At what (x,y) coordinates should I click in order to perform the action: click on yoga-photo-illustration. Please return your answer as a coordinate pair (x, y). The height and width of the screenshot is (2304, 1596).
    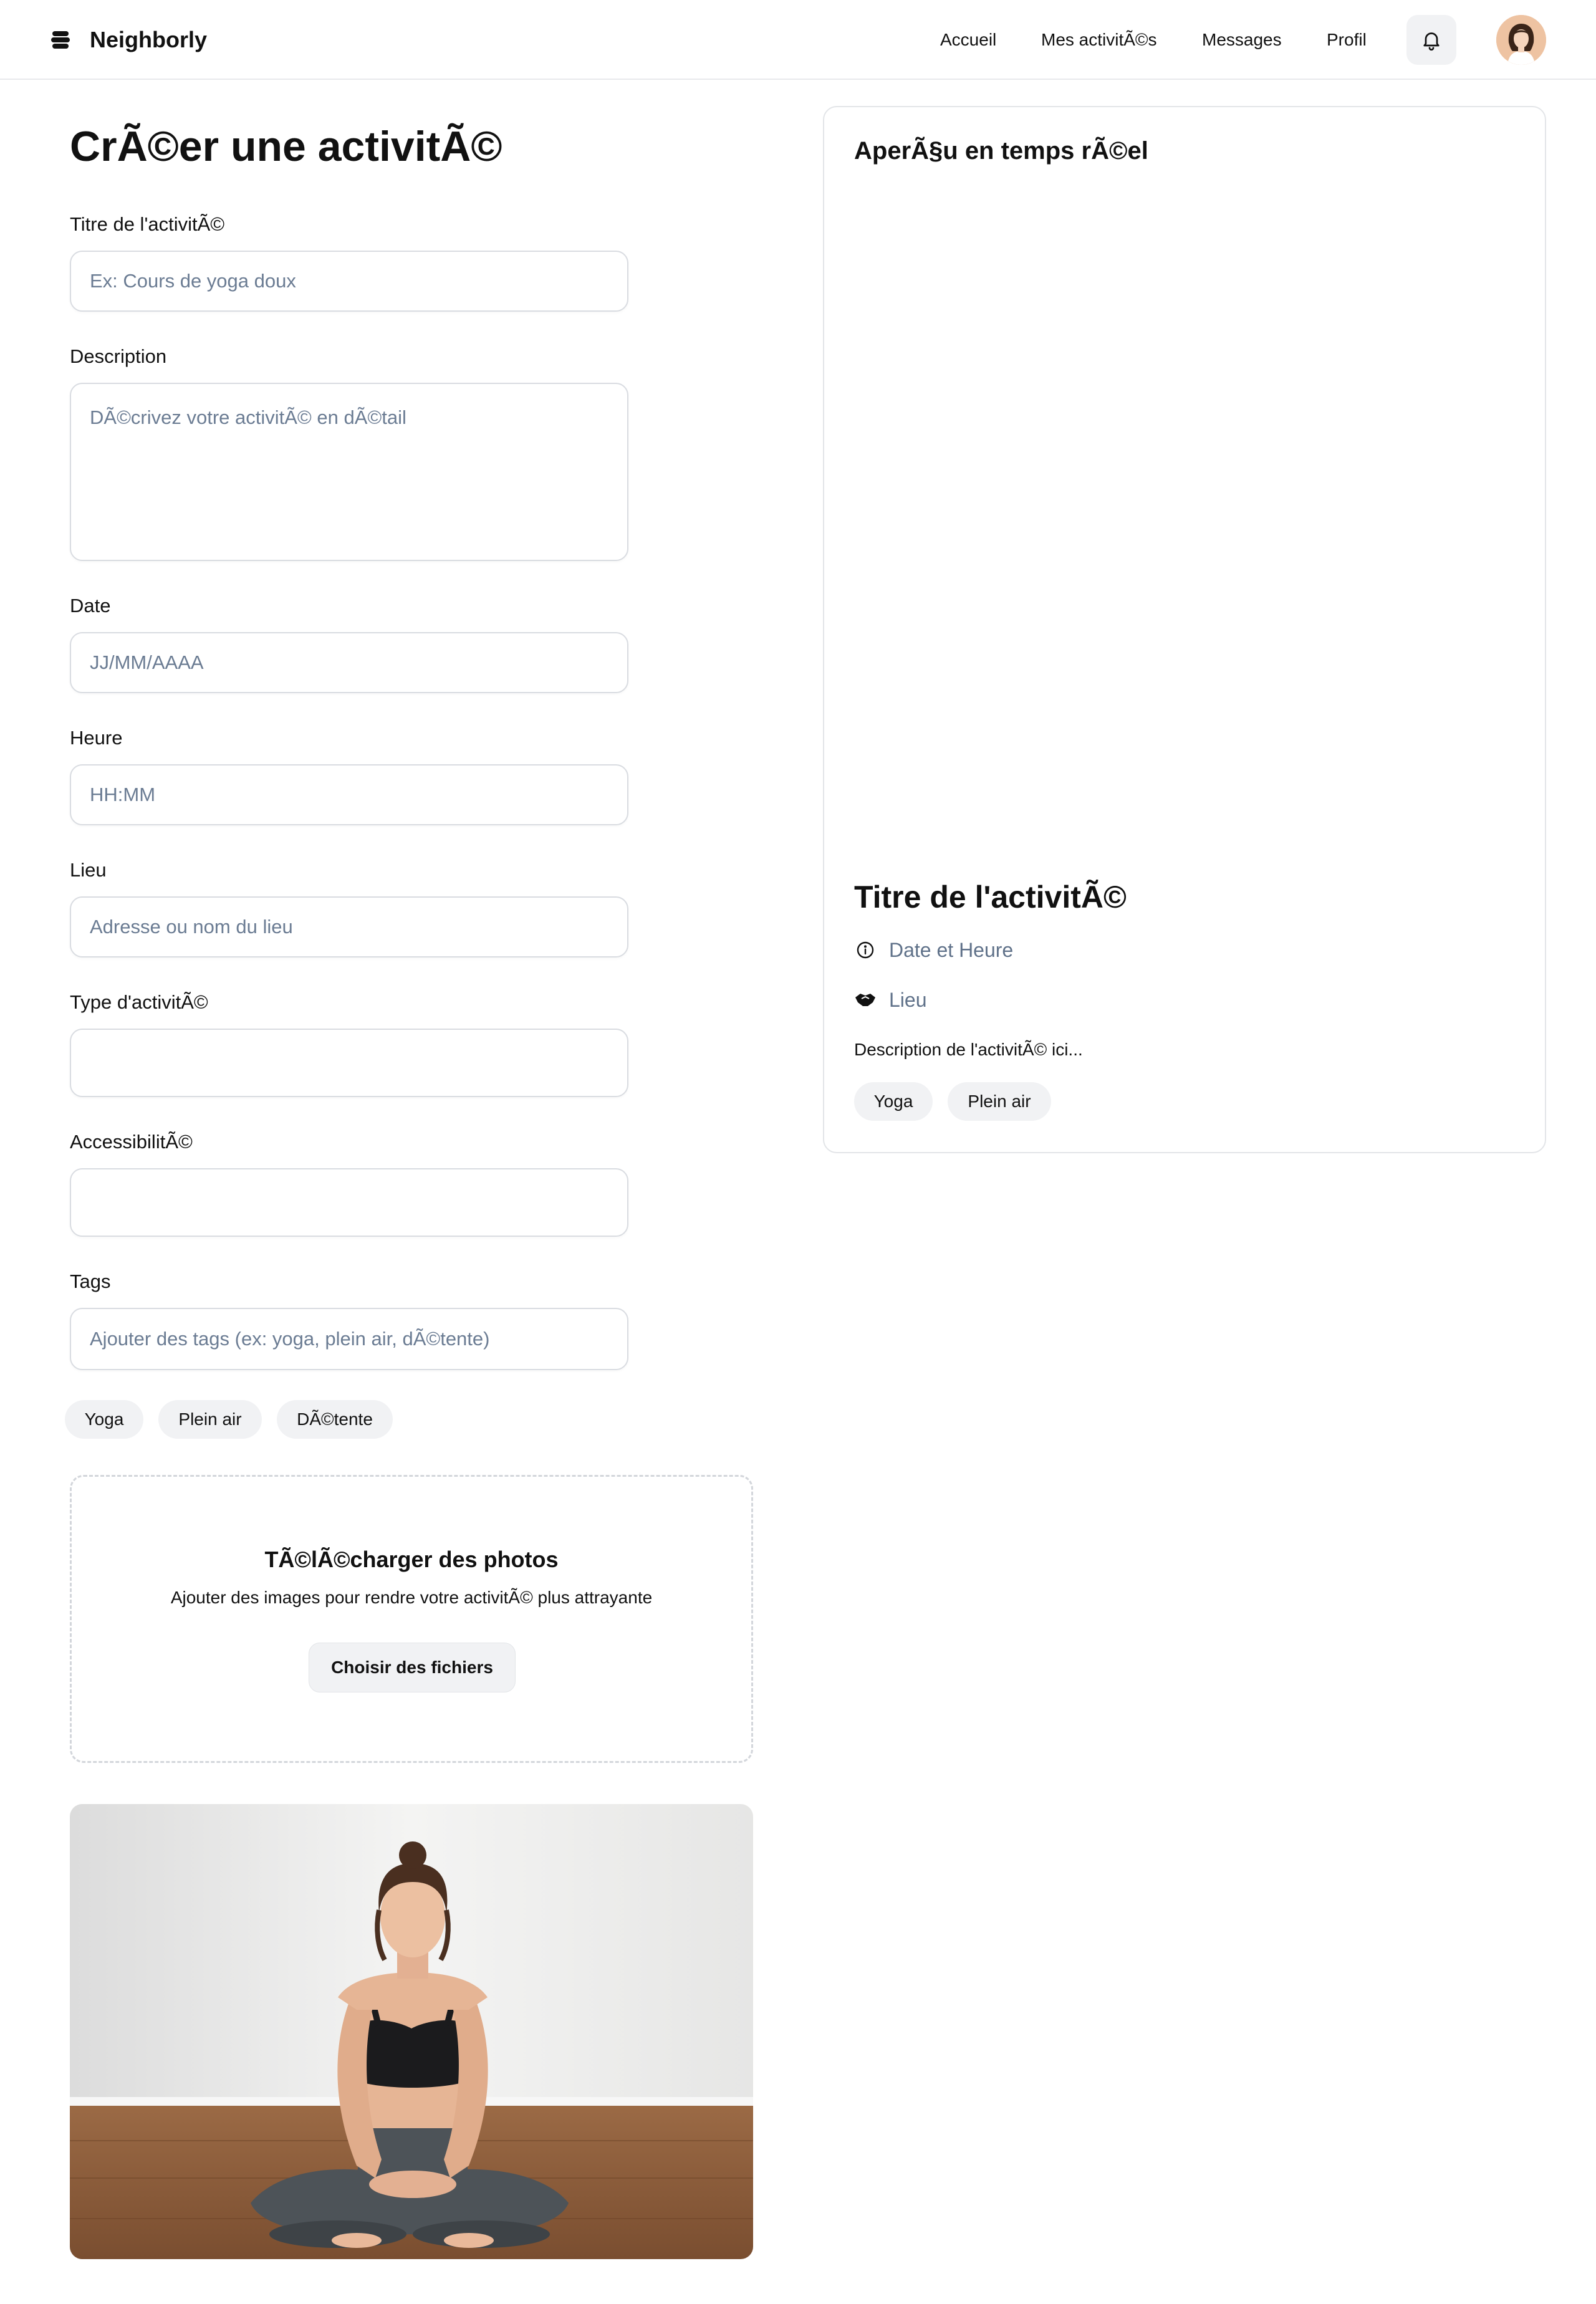
    Looking at the image, I should click on (411, 2031).